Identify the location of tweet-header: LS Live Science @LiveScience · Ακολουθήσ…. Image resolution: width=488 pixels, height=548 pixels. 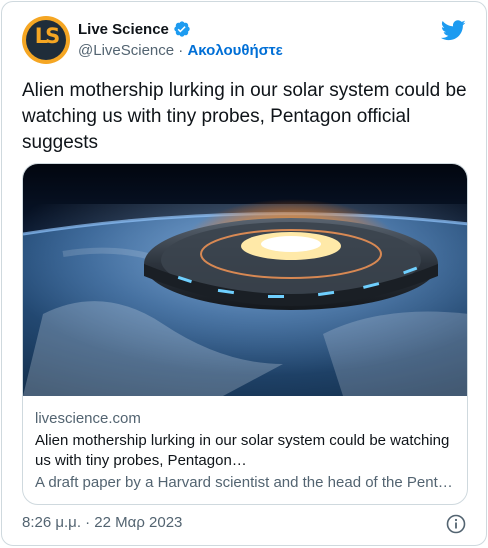
(244, 42).